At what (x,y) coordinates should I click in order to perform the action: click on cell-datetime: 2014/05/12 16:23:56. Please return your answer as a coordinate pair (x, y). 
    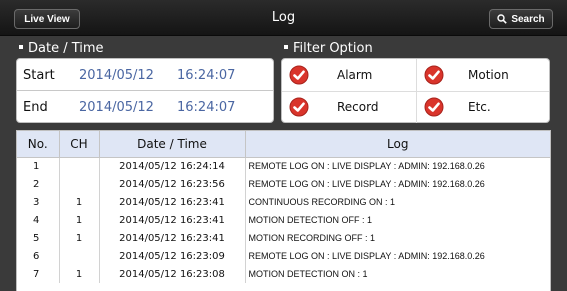
    Looking at the image, I should click on (172, 184).